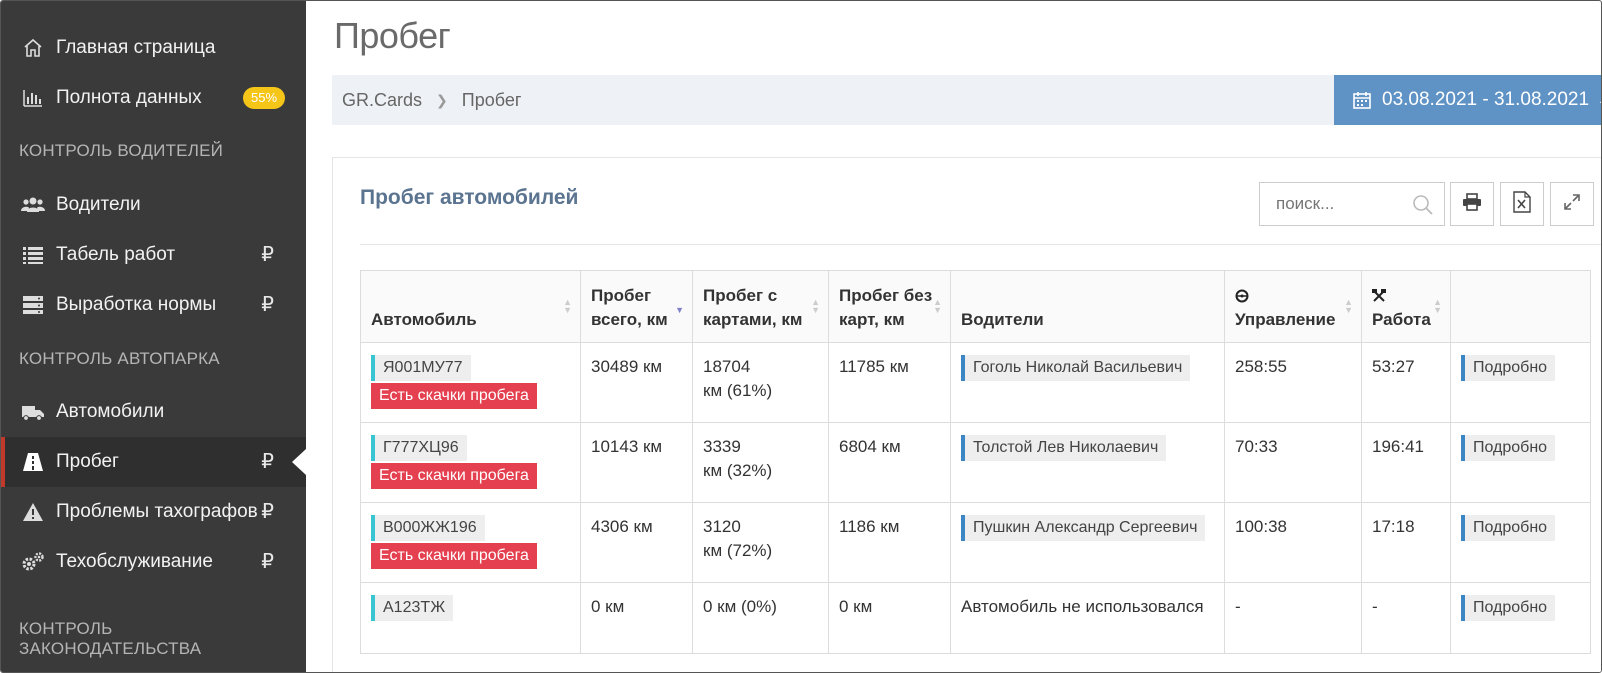  What do you see at coordinates (1599, 100) in the screenshot?
I see `chevron-down-icon: ⌄` at bounding box center [1599, 100].